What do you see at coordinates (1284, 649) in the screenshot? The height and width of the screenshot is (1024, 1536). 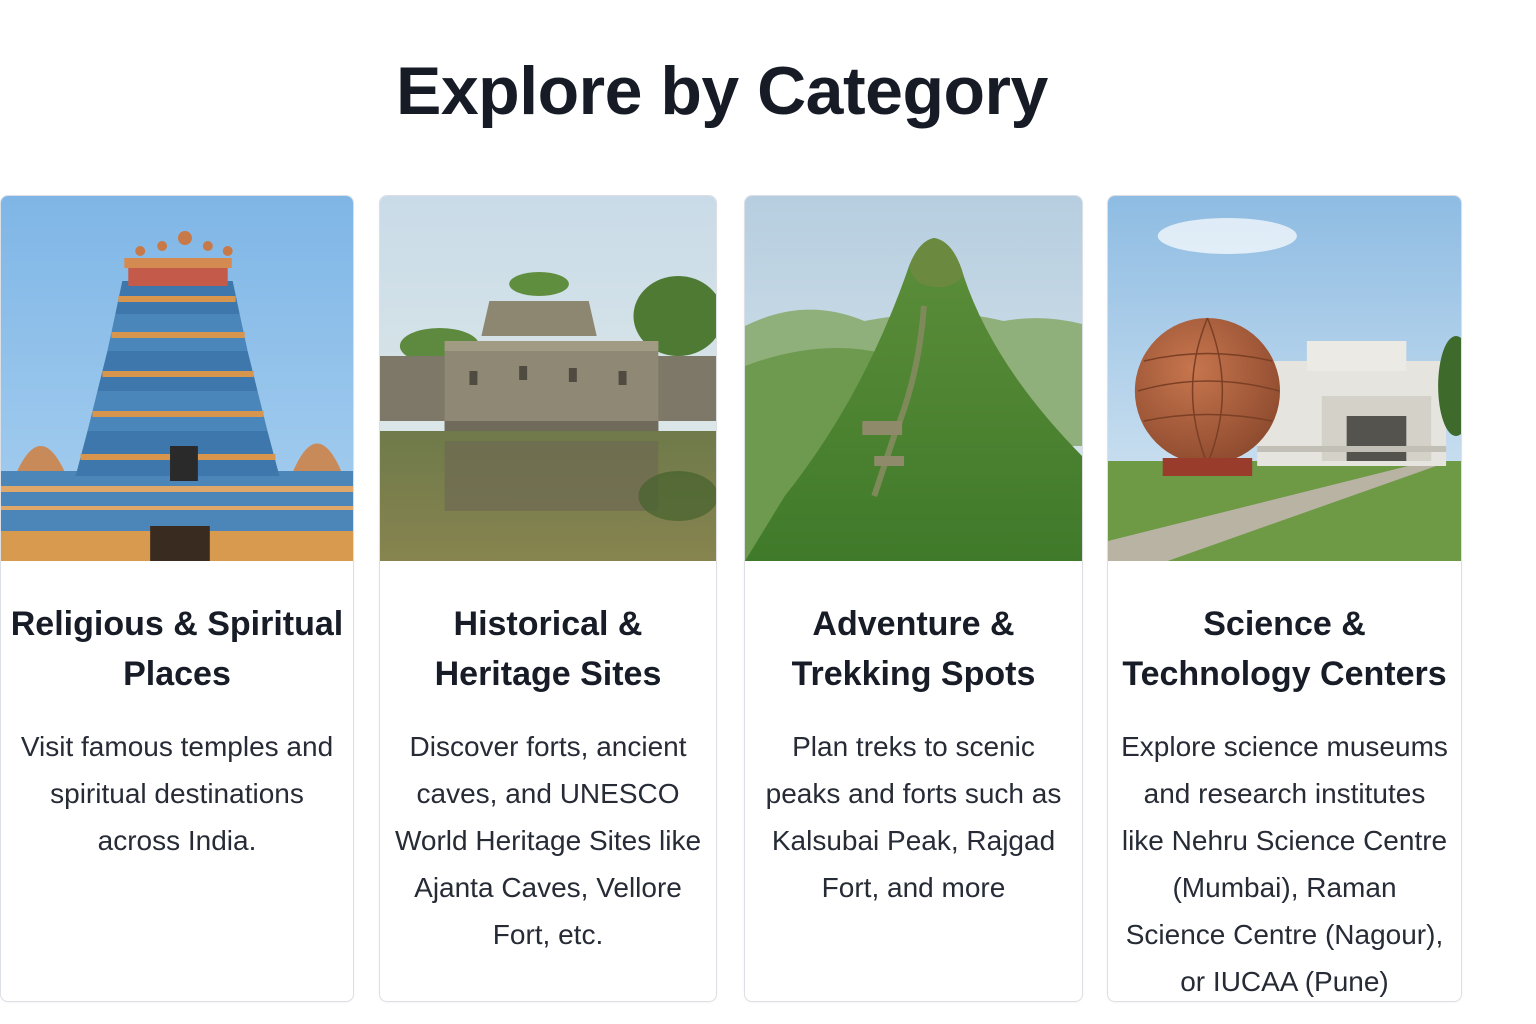 I see `card-title: Science & Technology Centers` at bounding box center [1284, 649].